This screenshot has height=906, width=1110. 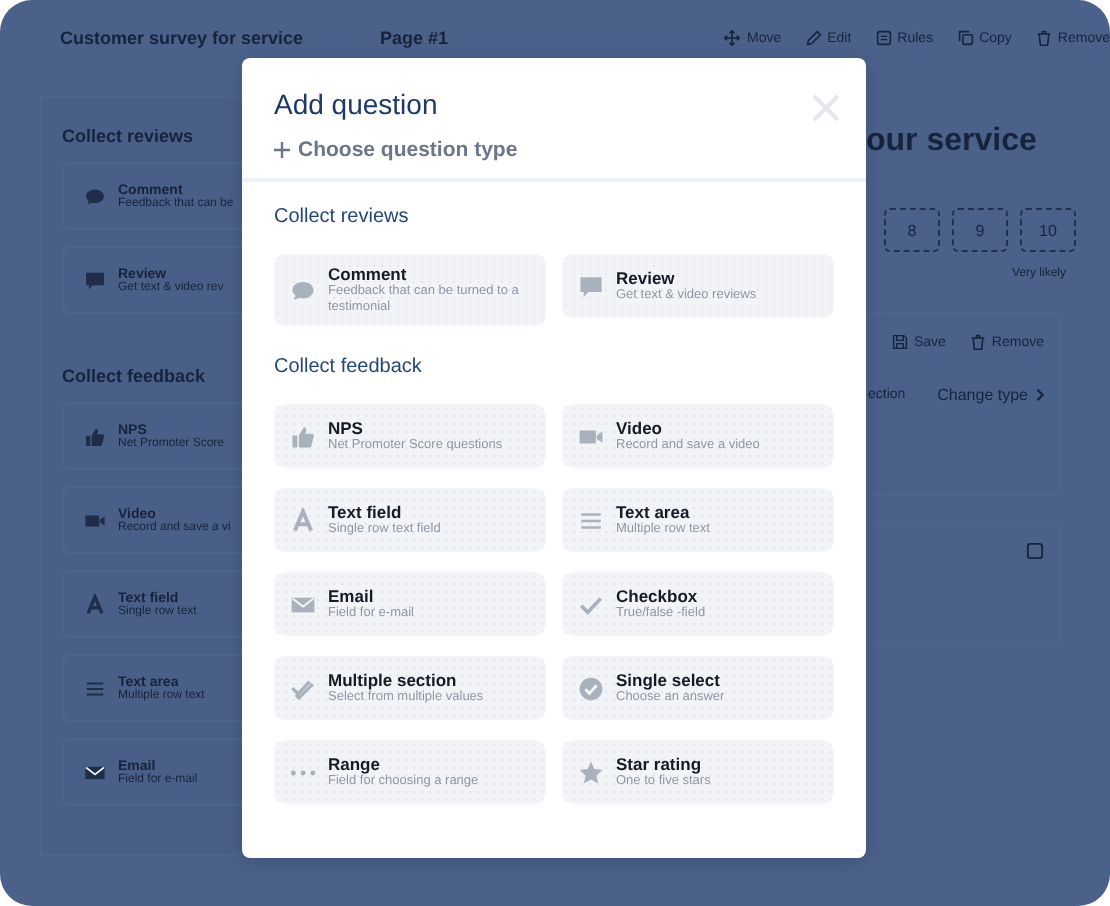 What do you see at coordinates (669, 680) in the screenshot?
I see `card-label: Single select` at bounding box center [669, 680].